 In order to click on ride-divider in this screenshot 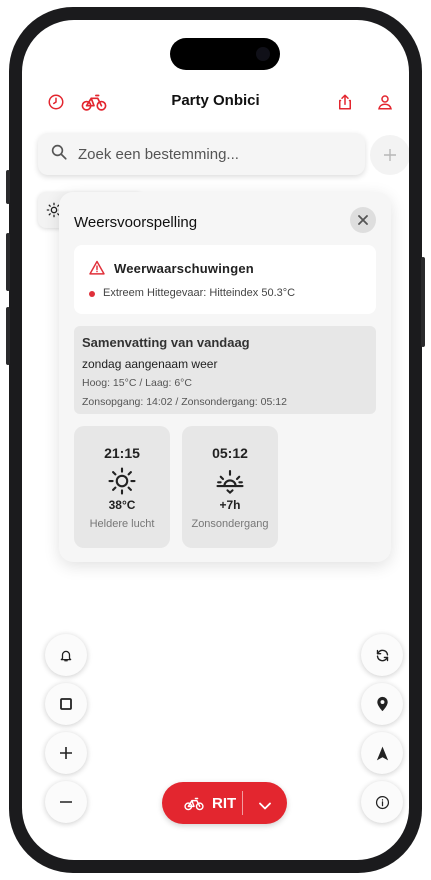, I will do `click(242, 803)`.